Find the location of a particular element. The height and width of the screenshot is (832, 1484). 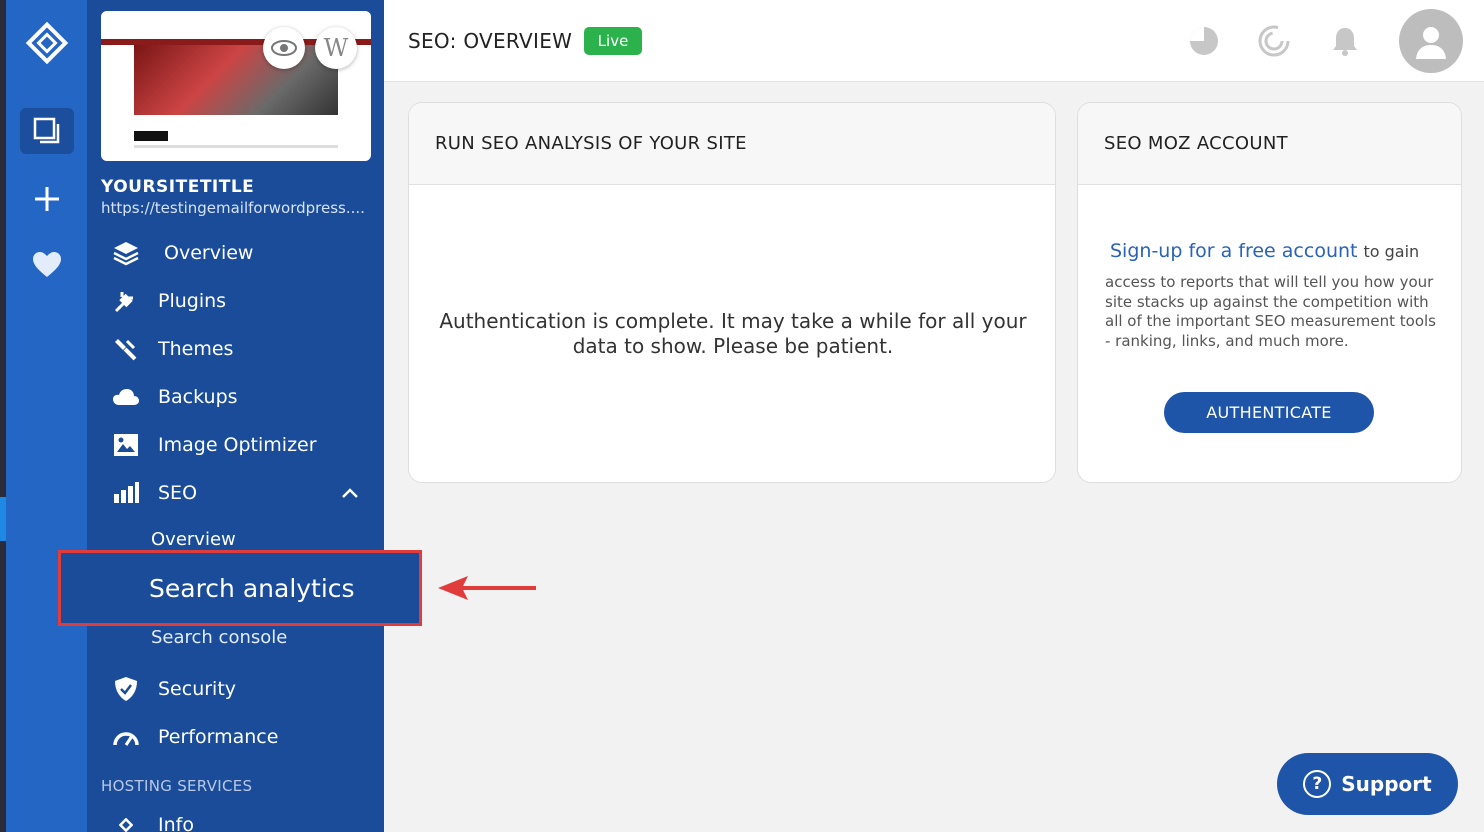

nav-item-image-optimizer: Image Optimizer is located at coordinates (214, 445).